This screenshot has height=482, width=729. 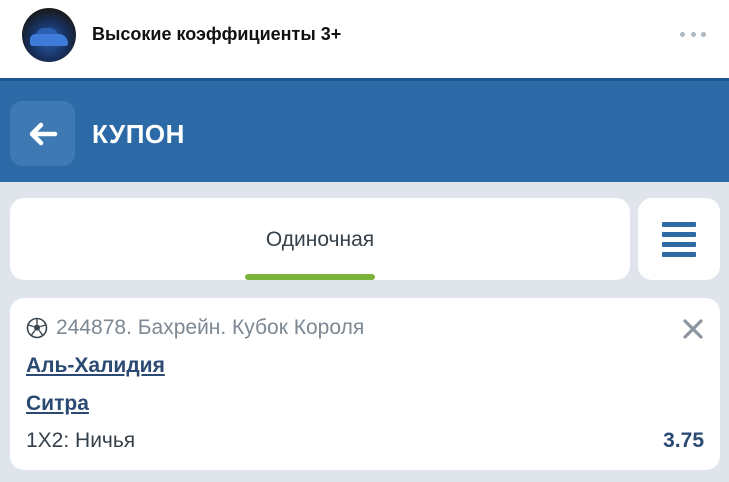 I want to click on arrow-left-icon, so click(x=43, y=133).